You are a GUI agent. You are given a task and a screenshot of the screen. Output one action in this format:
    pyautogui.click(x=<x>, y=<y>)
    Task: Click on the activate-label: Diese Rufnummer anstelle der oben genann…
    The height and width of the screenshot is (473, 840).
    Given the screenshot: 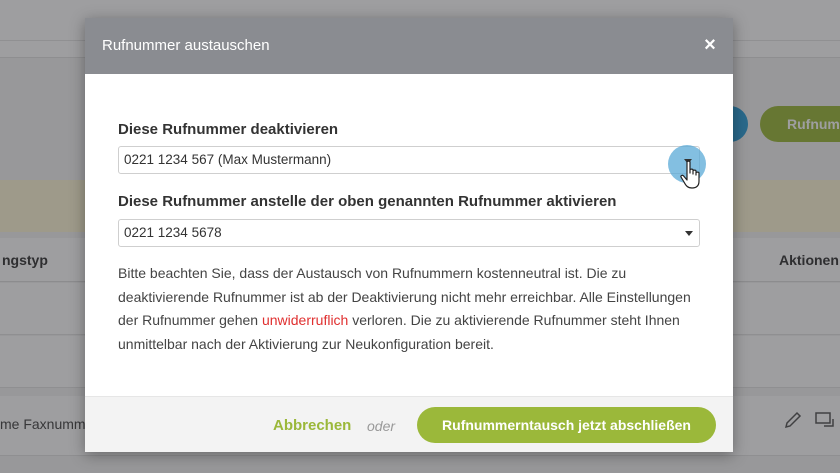 What is the action you would take?
    pyautogui.click(x=367, y=201)
    